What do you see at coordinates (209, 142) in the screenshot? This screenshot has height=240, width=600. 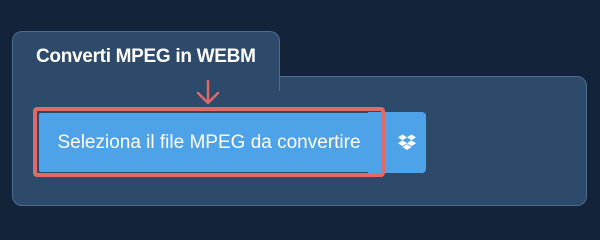 I see `select-file-button: Seleziona il file MPEG da convertire` at bounding box center [209, 142].